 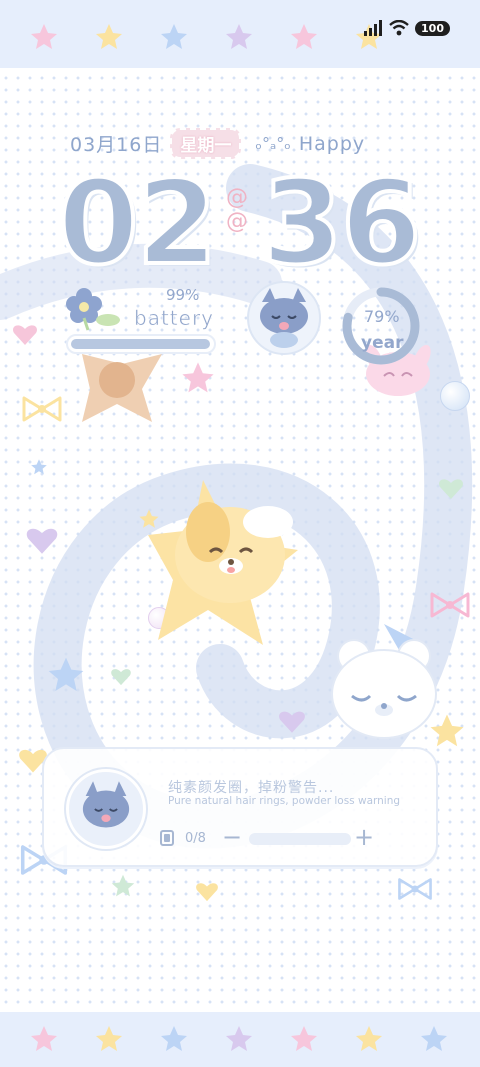 I want to click on clock-hours: 02, so click(x=137, y=223).